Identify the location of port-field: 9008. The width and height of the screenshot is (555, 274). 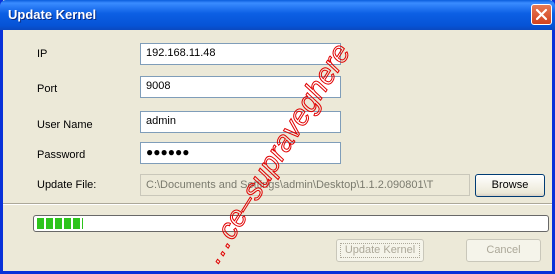
(240, 87).